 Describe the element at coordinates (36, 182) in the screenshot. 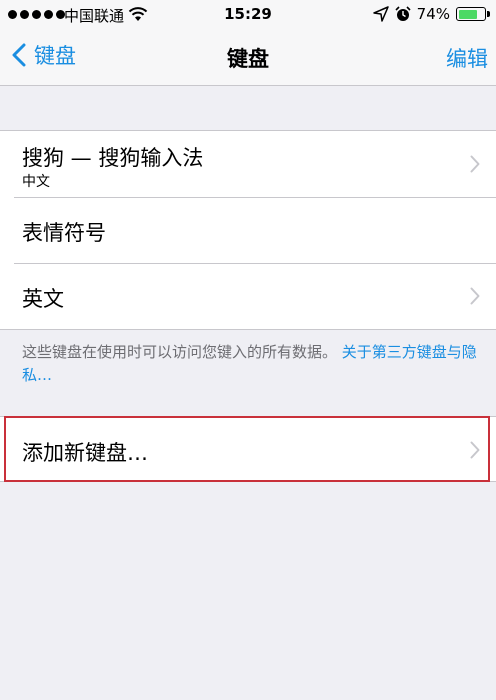

I see `keyboard-subtitle: 中文` at that location.